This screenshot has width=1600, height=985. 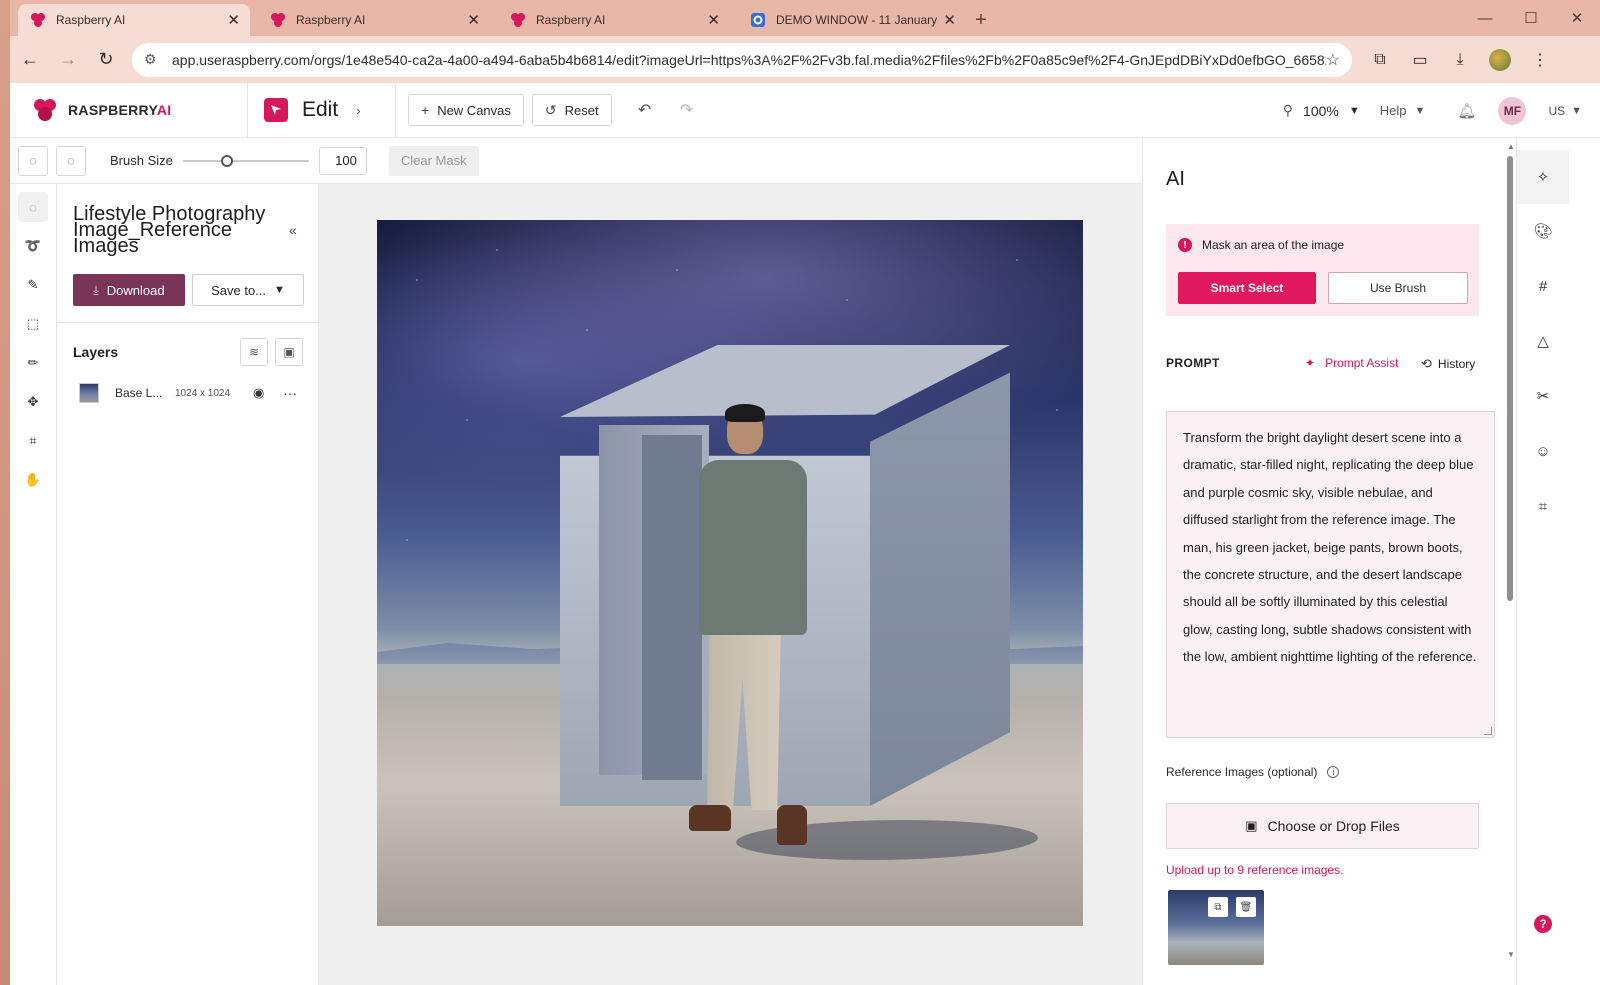 I want to click on choose-files-label: Choose or Drop Files, so click(x=1333, y=826).